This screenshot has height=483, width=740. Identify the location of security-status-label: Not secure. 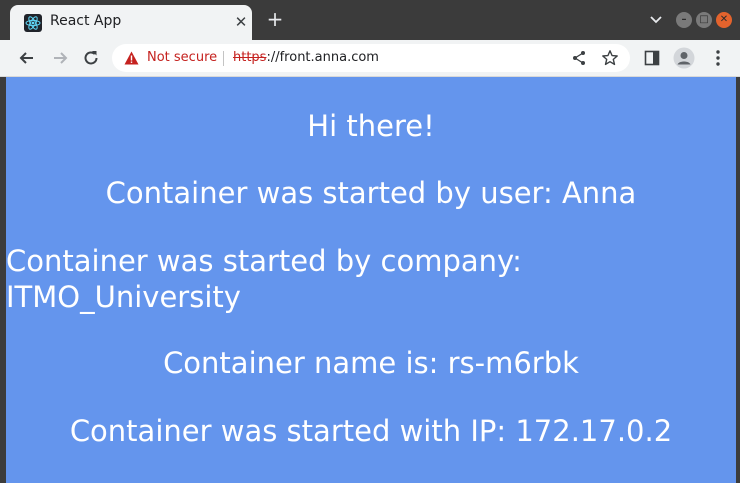
(182, 57).